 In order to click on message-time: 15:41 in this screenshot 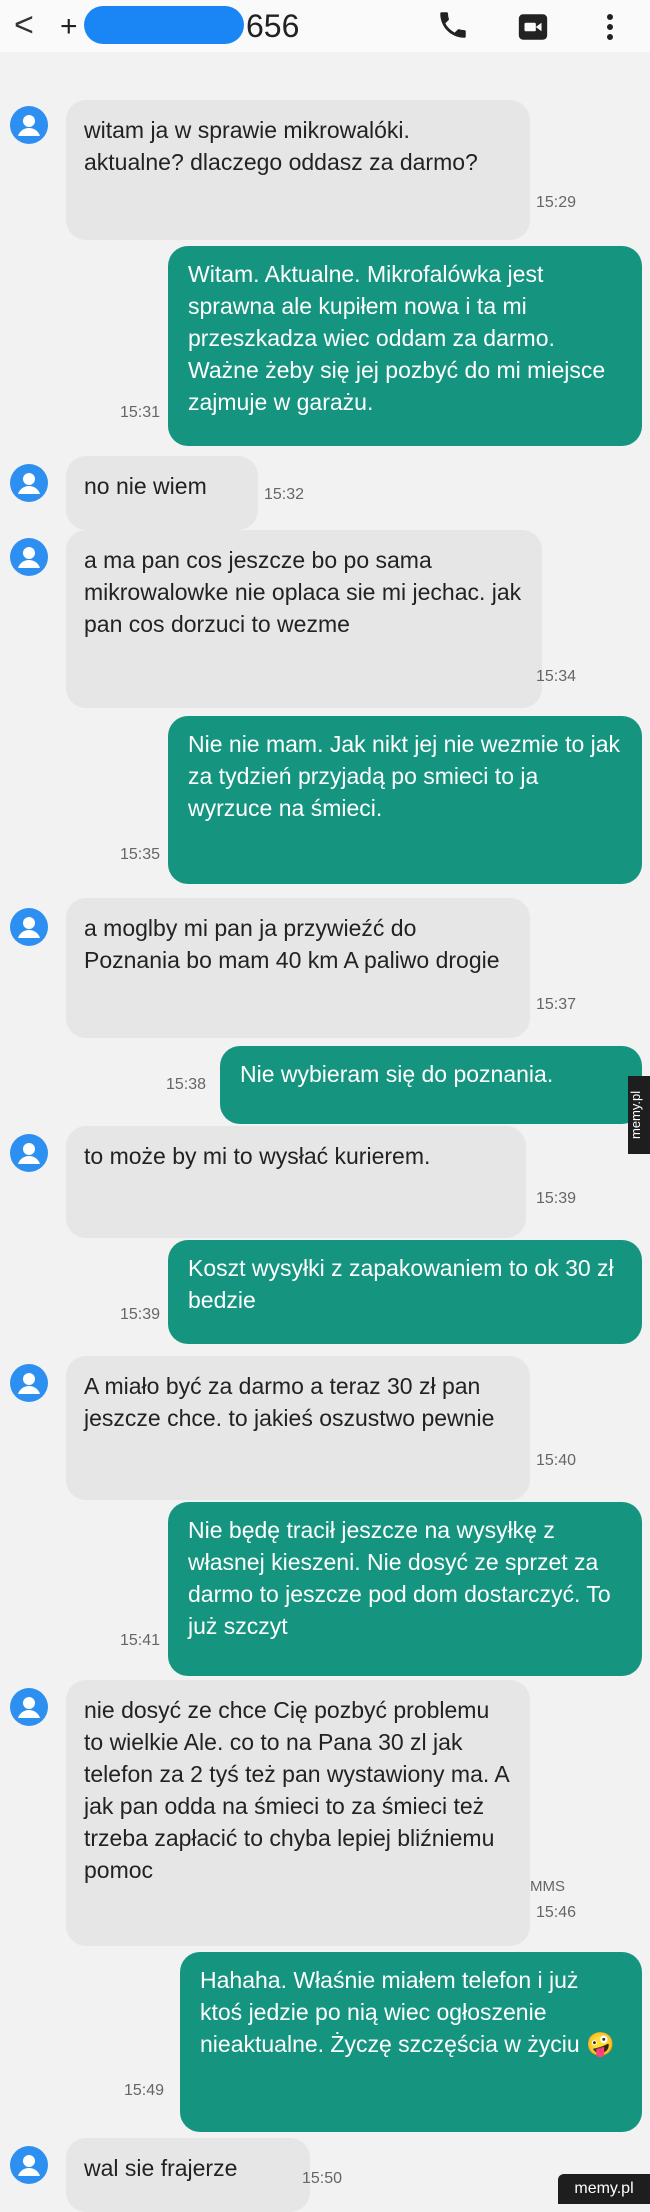, I will do `click(140, 1640)`.